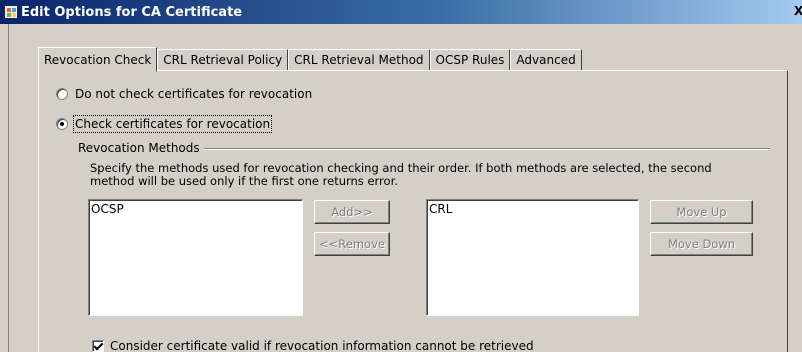 This screenshot has width=802, height=352. What do you see at coordinates (546, 60) in the screenshot?
I see `tab-advanced: Advanced` at bounding box center [546, 60].